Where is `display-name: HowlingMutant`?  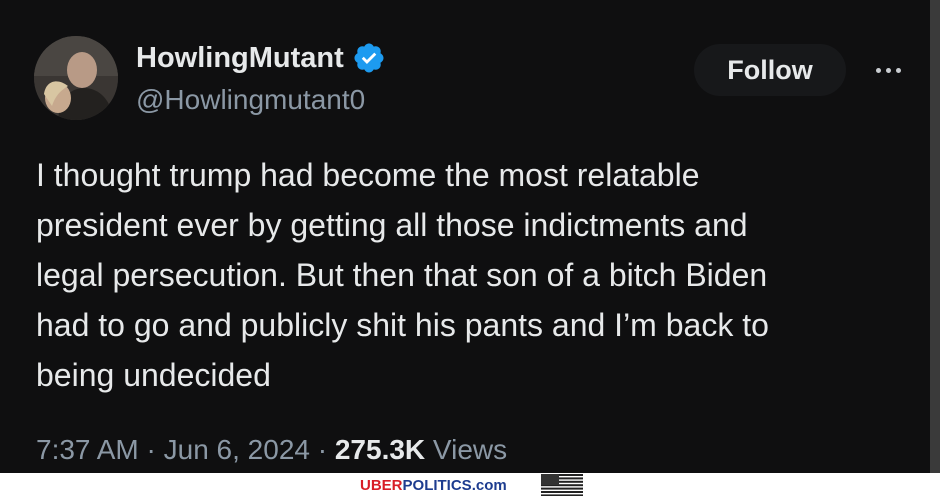
display-name: HowlingMutant is located at coordinates (240, 58).